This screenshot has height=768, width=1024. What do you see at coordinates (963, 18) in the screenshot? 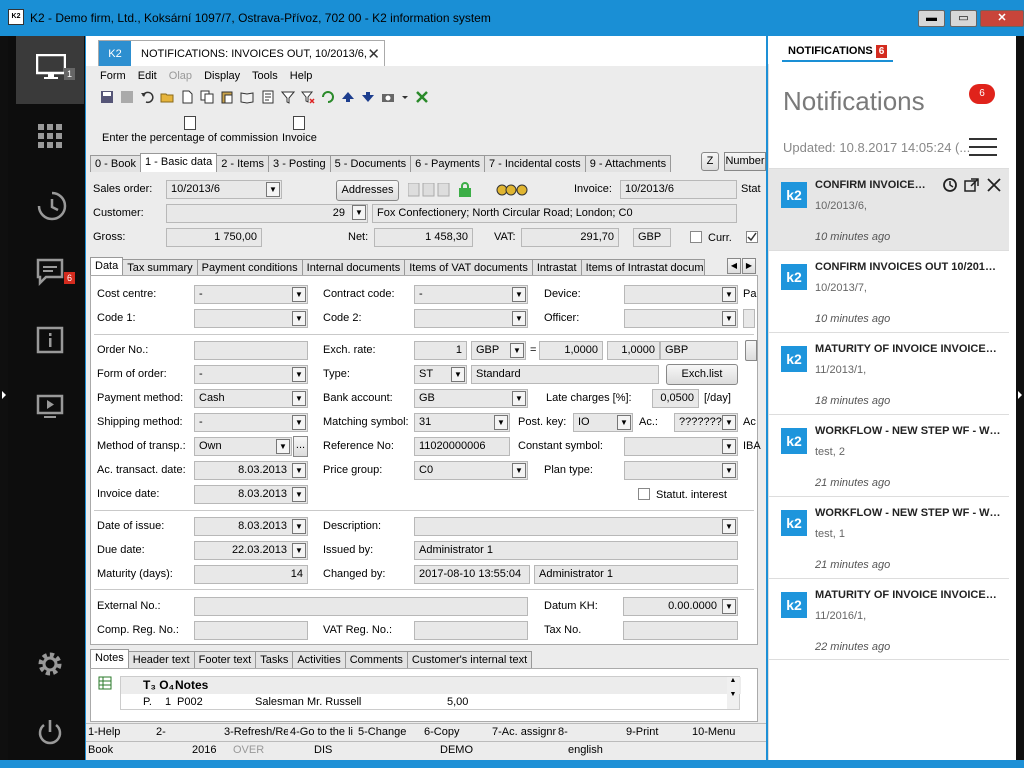
I see `maximize-button: ▭` at bounding box center [963, 18].